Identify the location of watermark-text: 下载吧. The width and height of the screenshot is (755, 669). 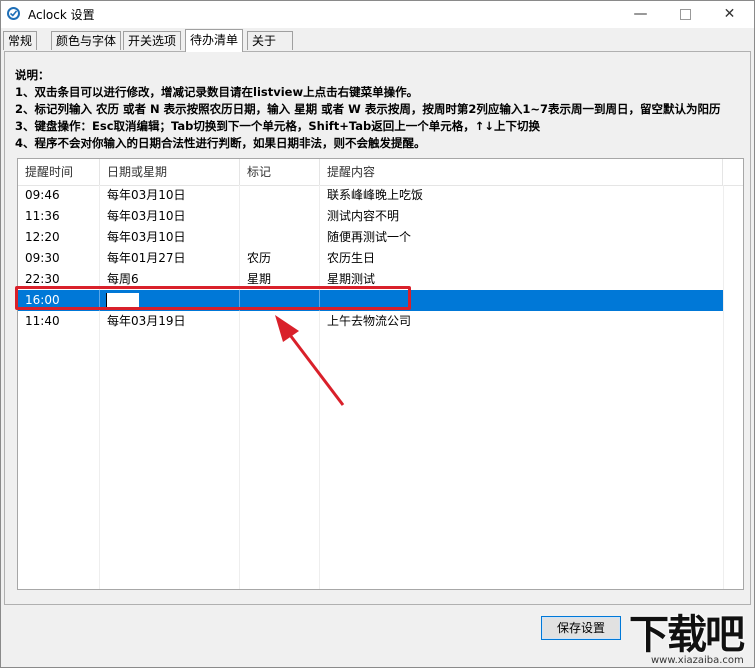
(687, 635).